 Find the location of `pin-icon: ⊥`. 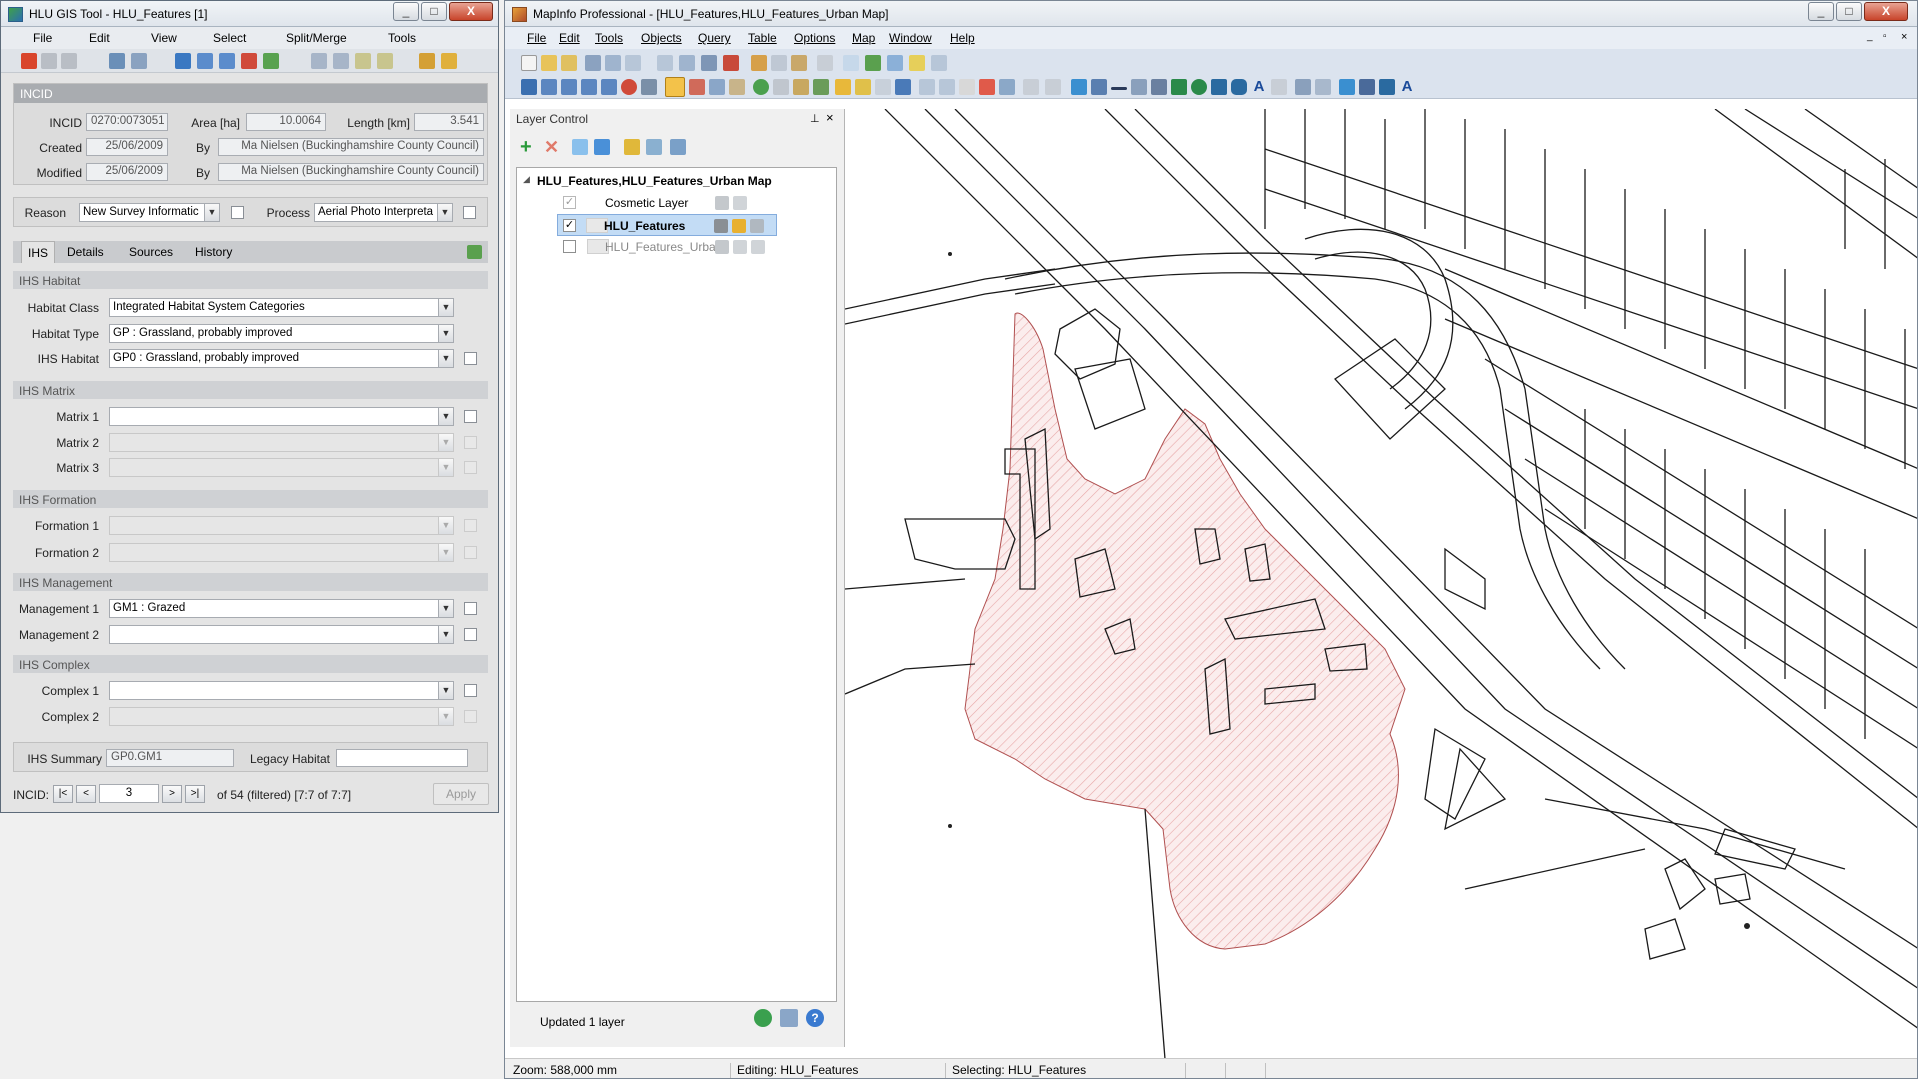

pin-icon: ⊥ is located at coordinates (815, 118).